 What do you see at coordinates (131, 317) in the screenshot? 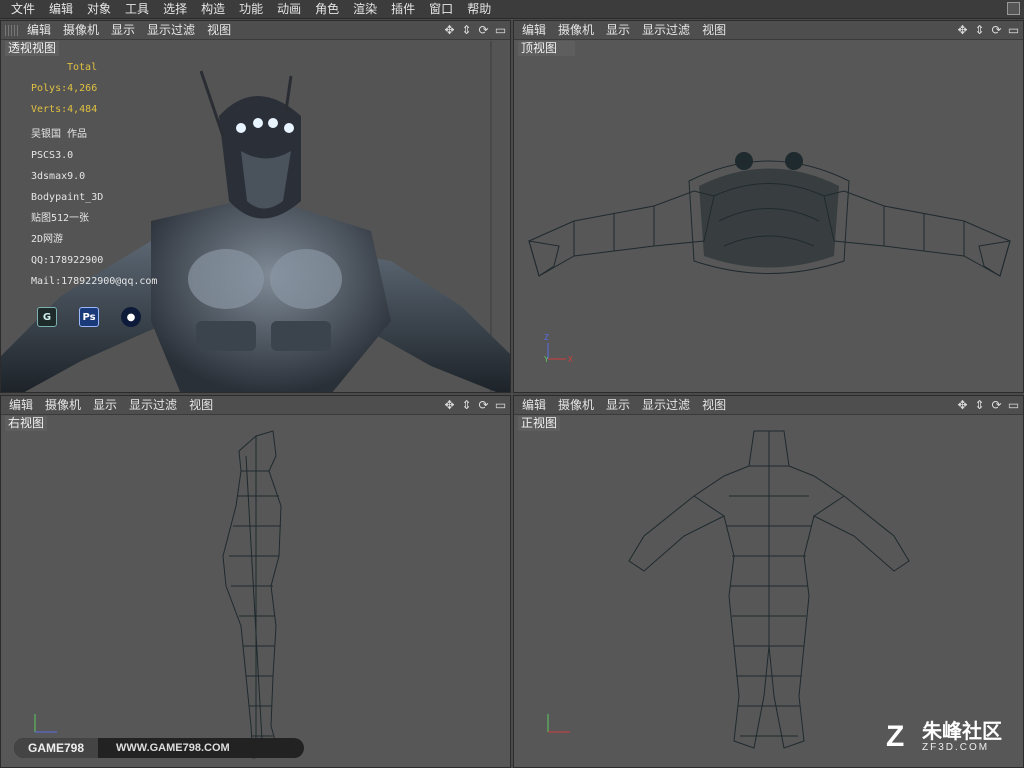
I see `app-icon-bodypaint: ●` at bounding box center [131, 317].